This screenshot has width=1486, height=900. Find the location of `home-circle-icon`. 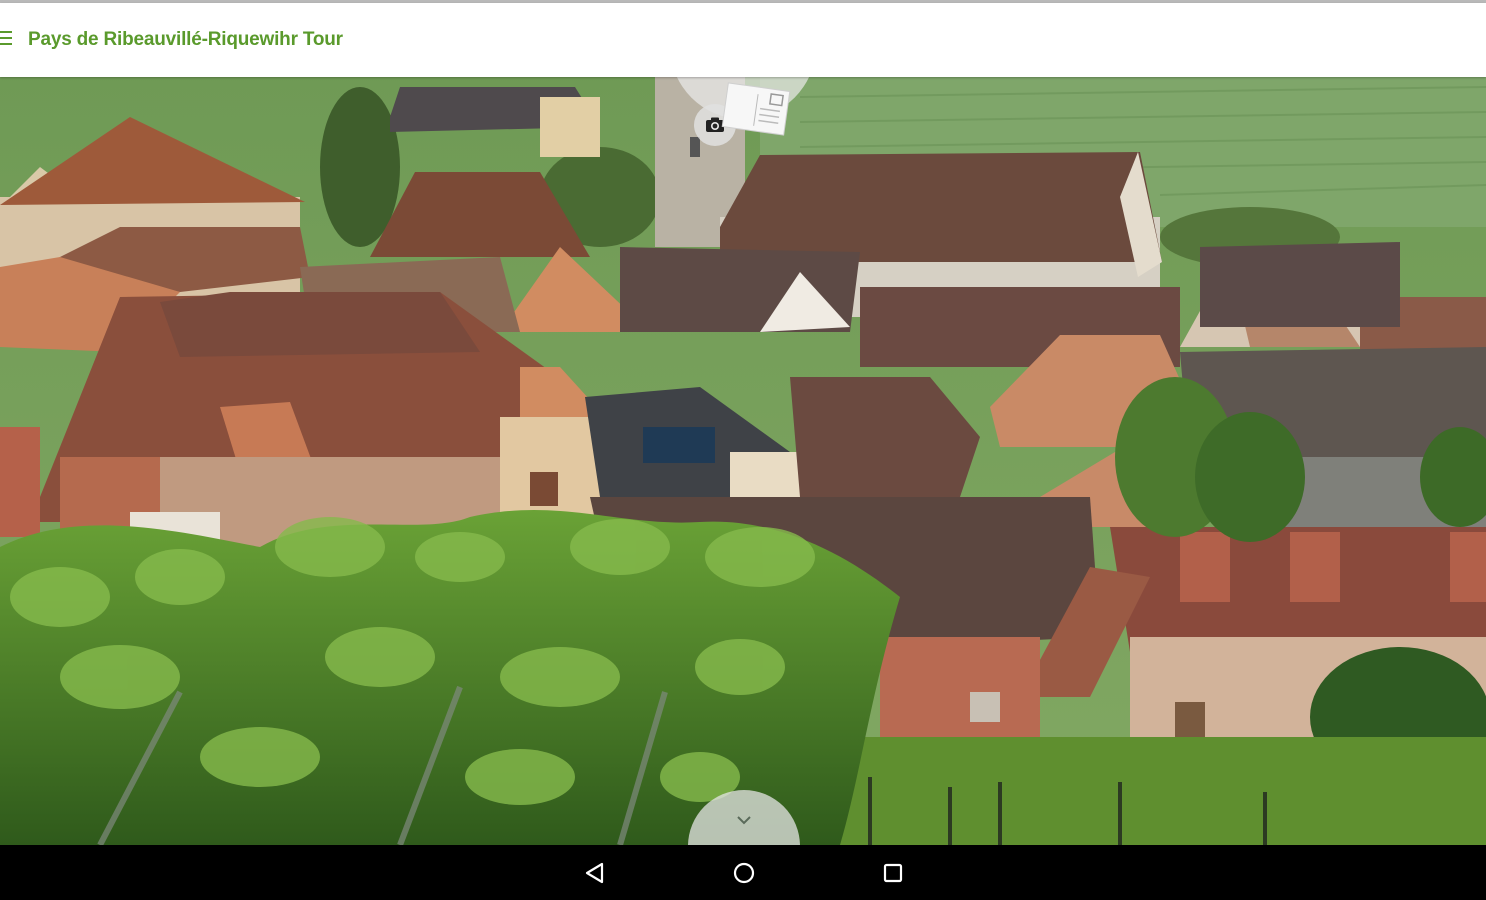

home-circle-icon is located at coordinates (744, 873).